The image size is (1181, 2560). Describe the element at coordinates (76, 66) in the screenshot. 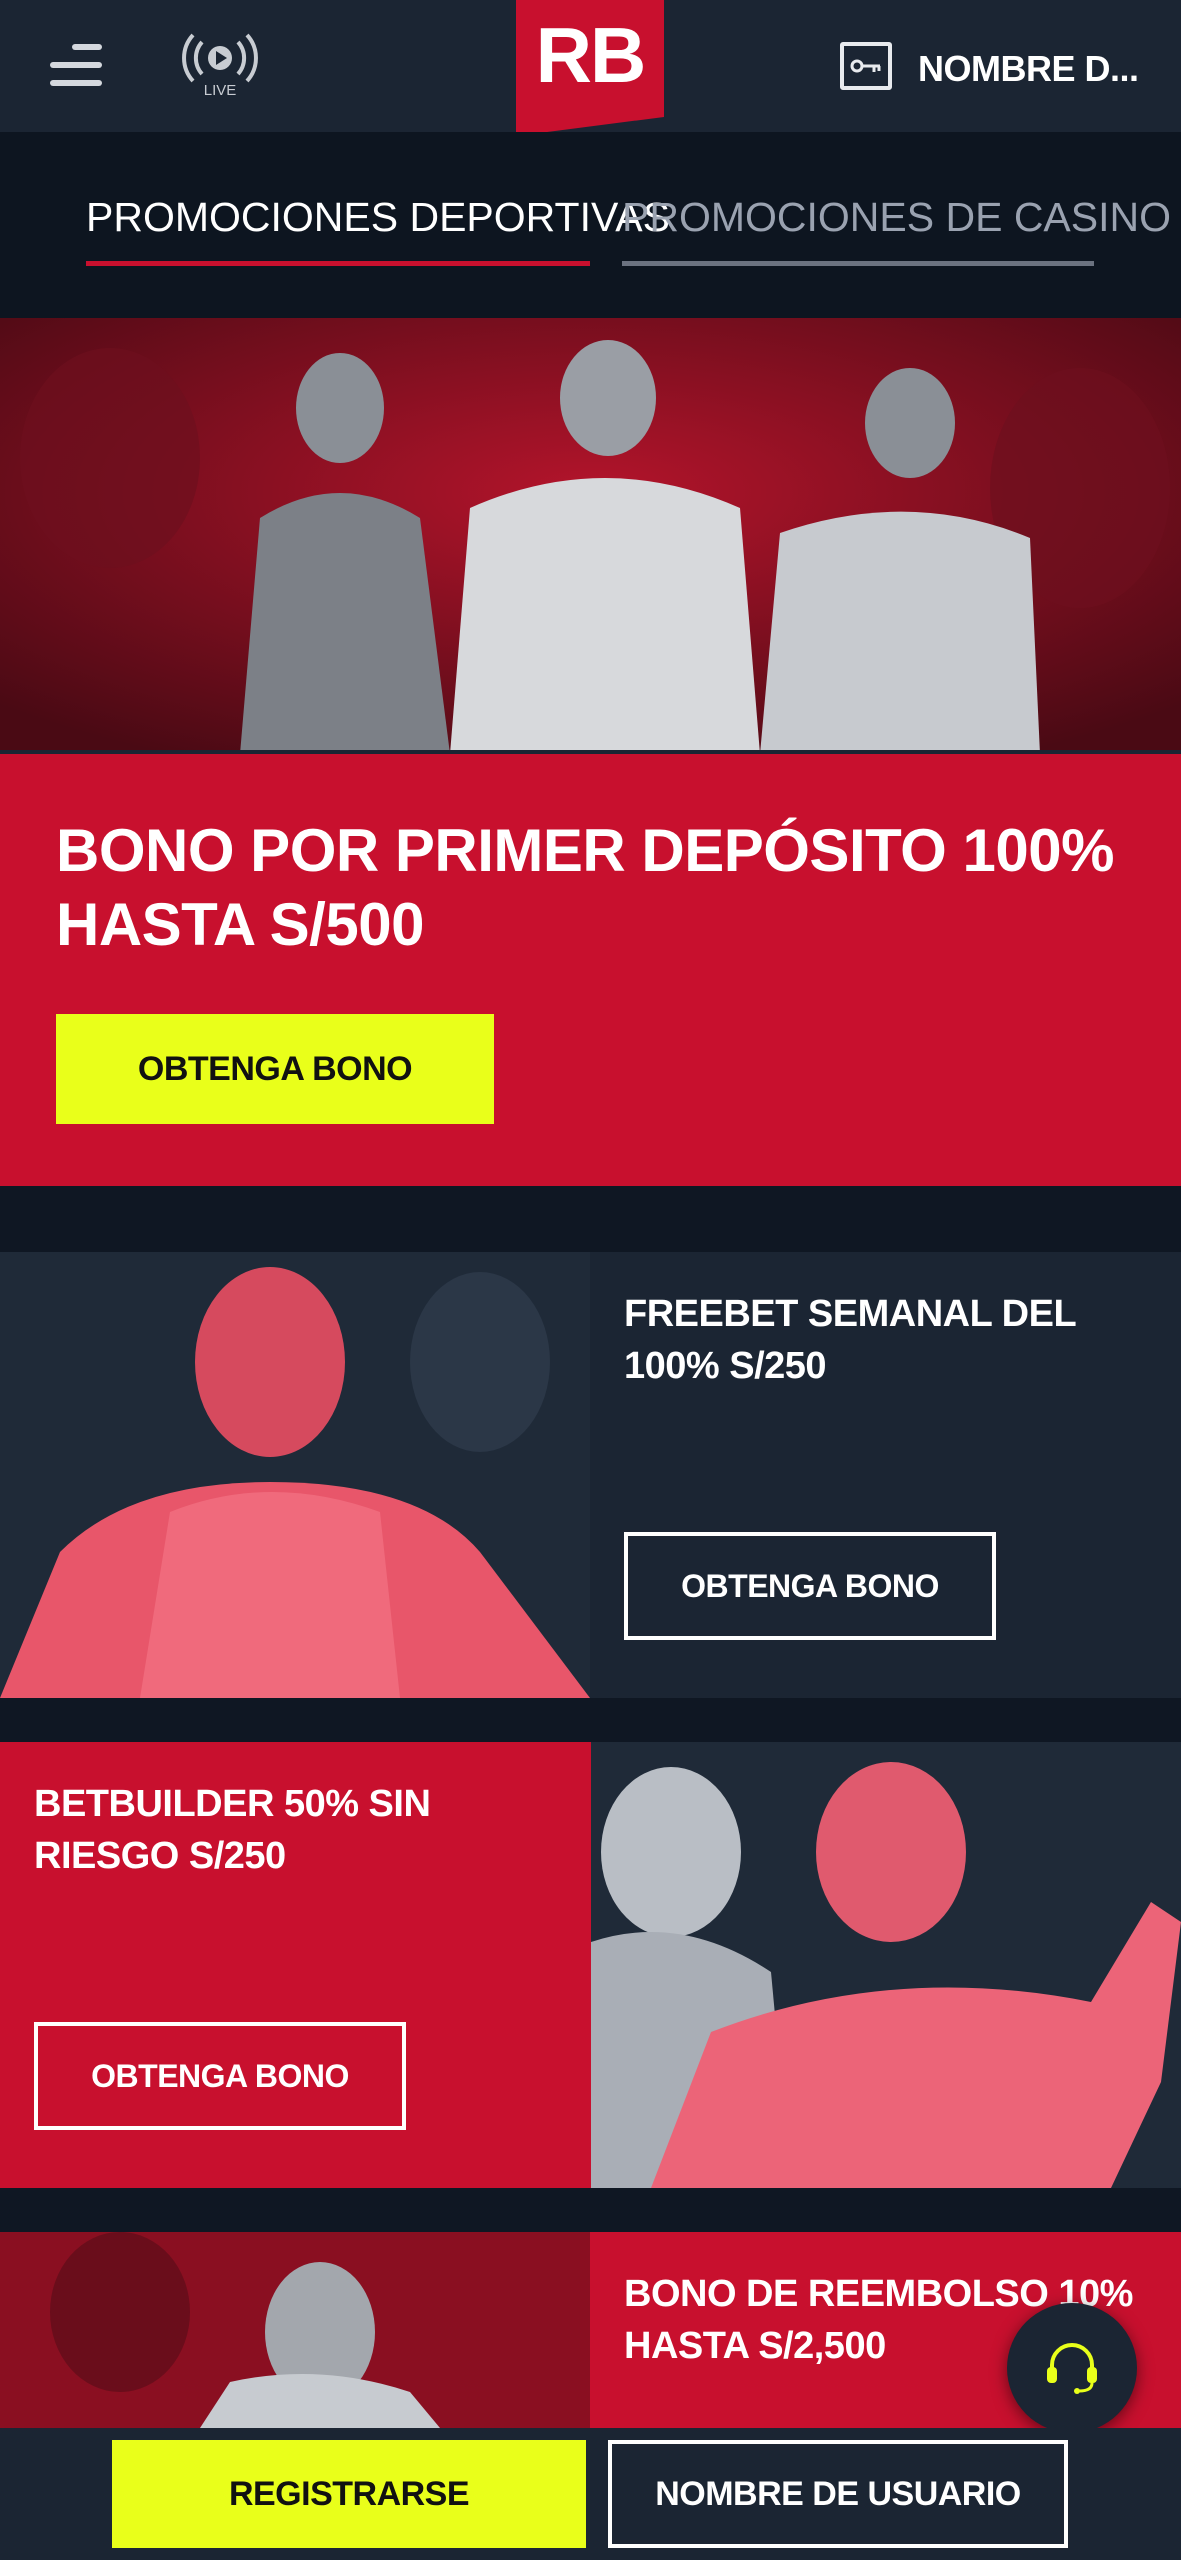

I see `menu-icon` at that location.